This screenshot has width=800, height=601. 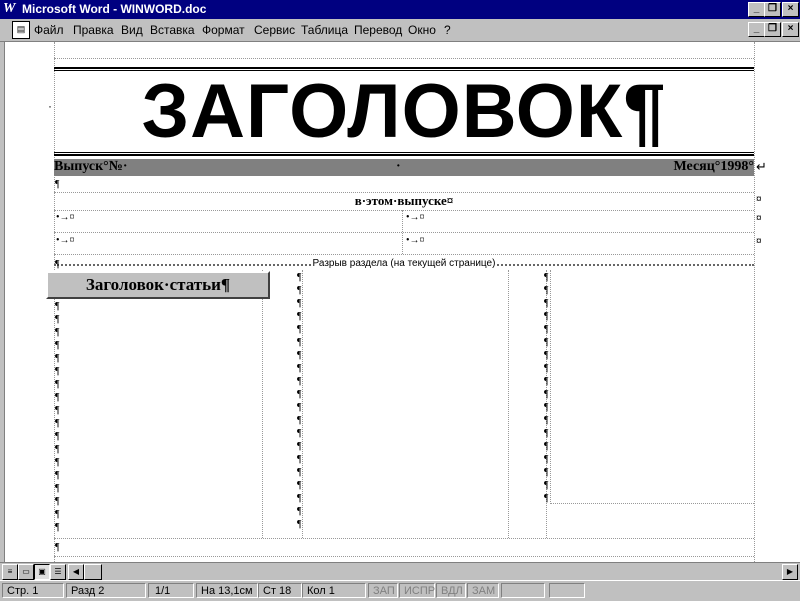 What do you see at coordinates (171, 590) in the screenshot?
I see `status-pages: 1/1` at bounding box center [171, 590].